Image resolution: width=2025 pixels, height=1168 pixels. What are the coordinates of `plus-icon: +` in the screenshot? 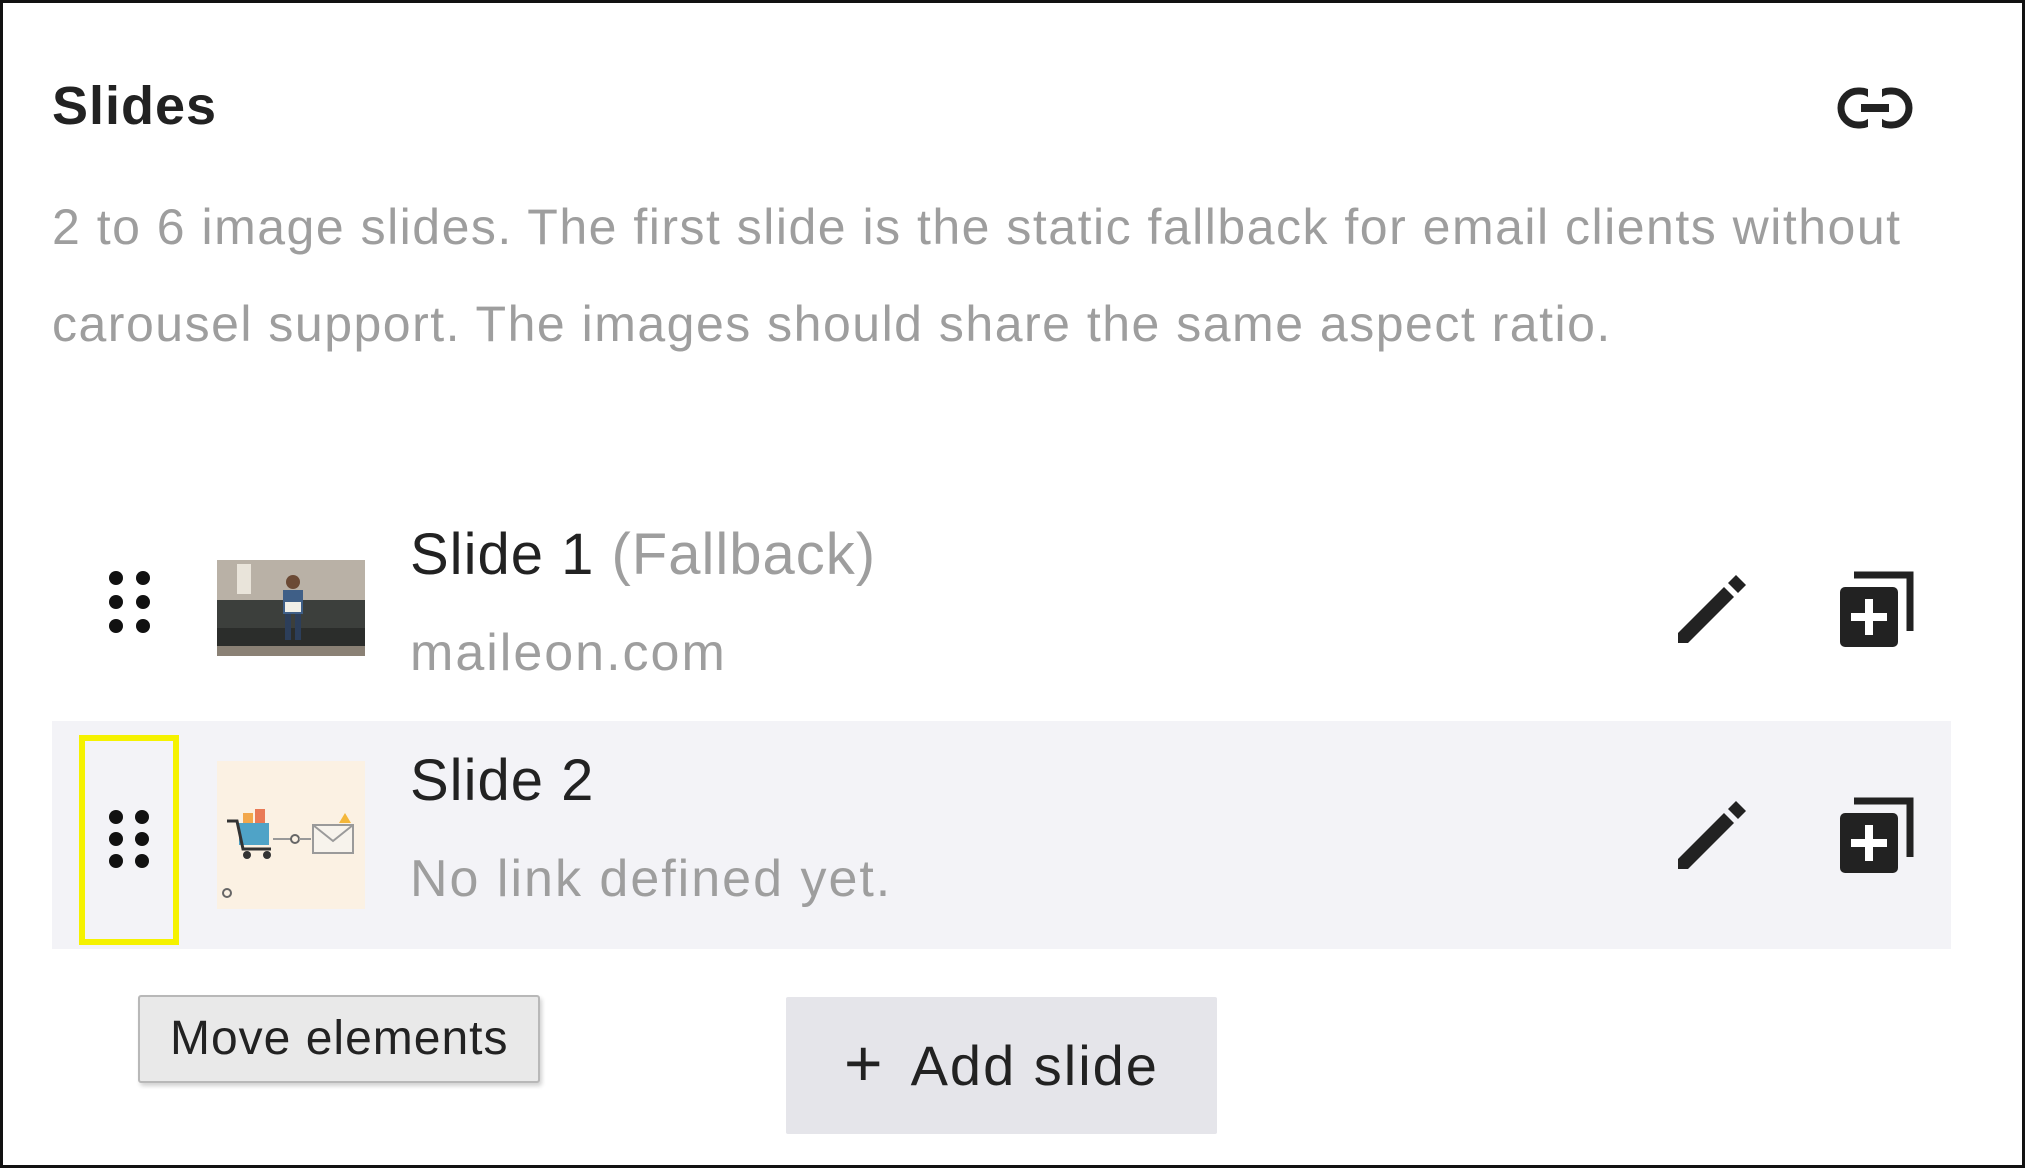 It's located at (864, 1062).